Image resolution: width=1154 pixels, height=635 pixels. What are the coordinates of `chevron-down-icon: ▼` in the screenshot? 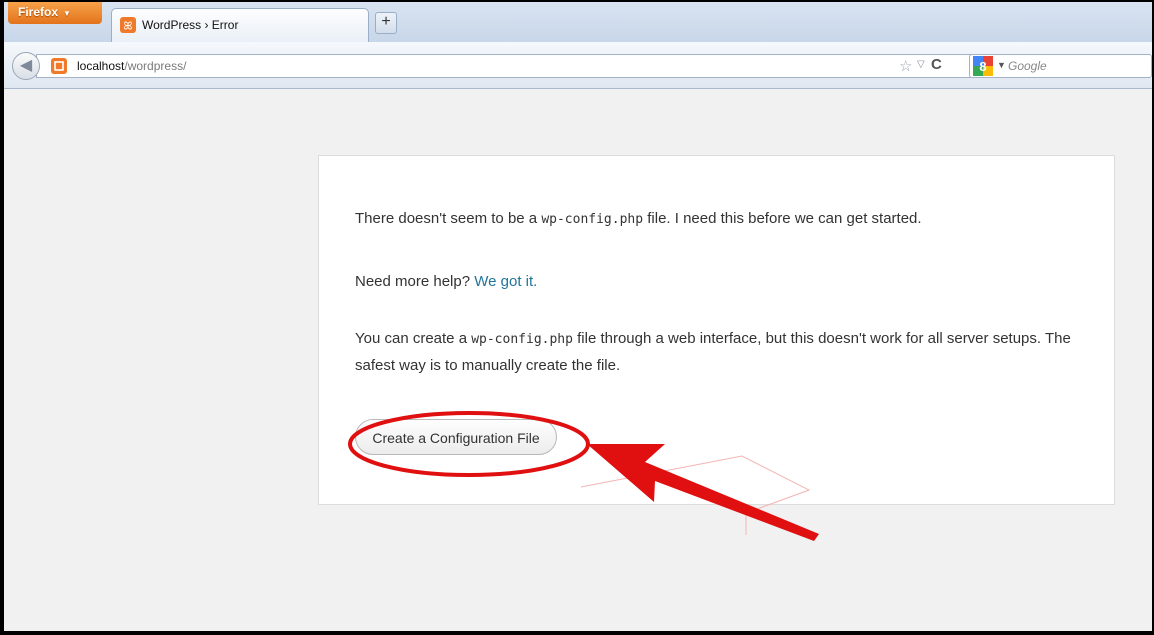 It's located at (67, 13).